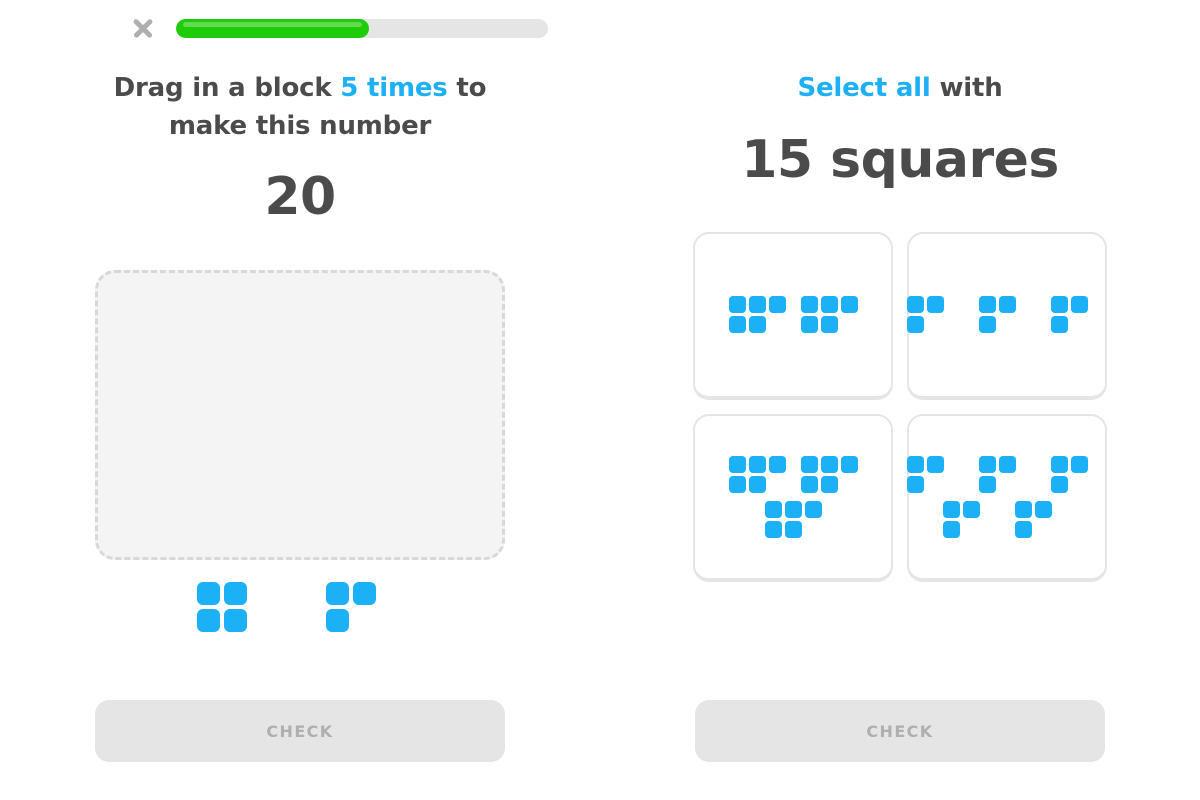 This screenshot has width=1200, height=800. I want to click on left-progress-fill, so click(273, 28).